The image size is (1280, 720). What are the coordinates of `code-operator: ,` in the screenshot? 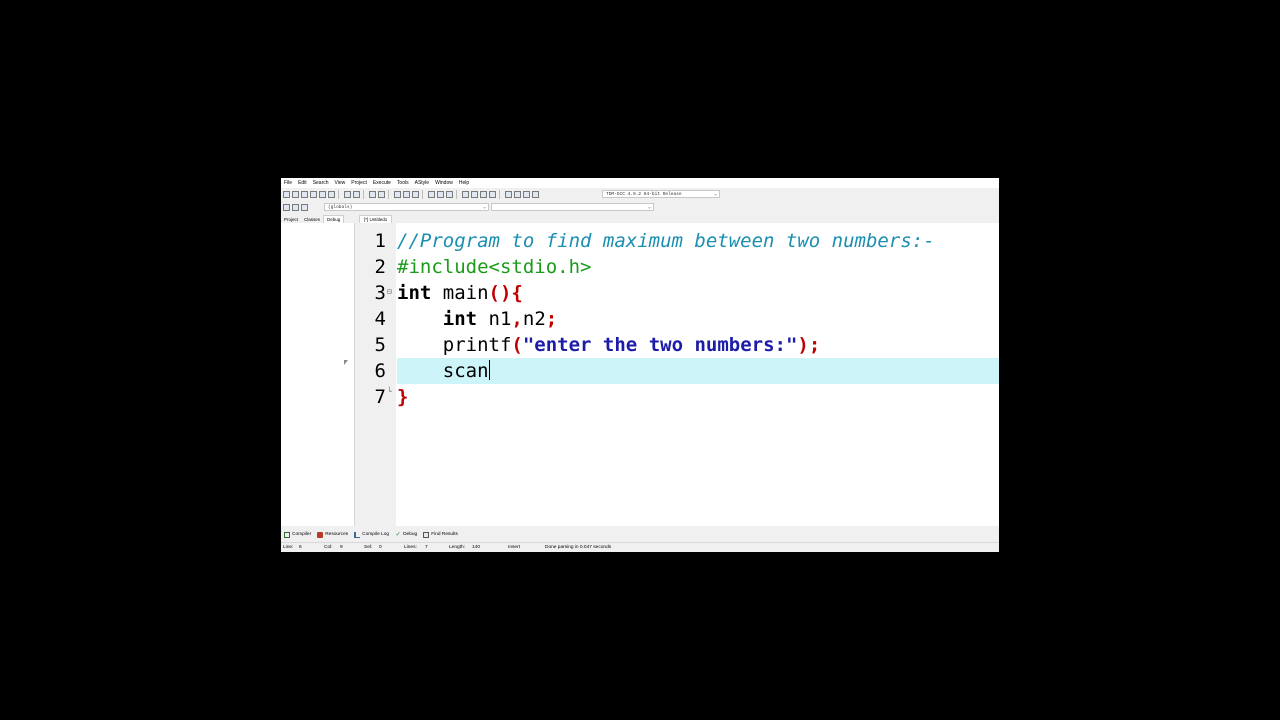 It's located at (517, 319).